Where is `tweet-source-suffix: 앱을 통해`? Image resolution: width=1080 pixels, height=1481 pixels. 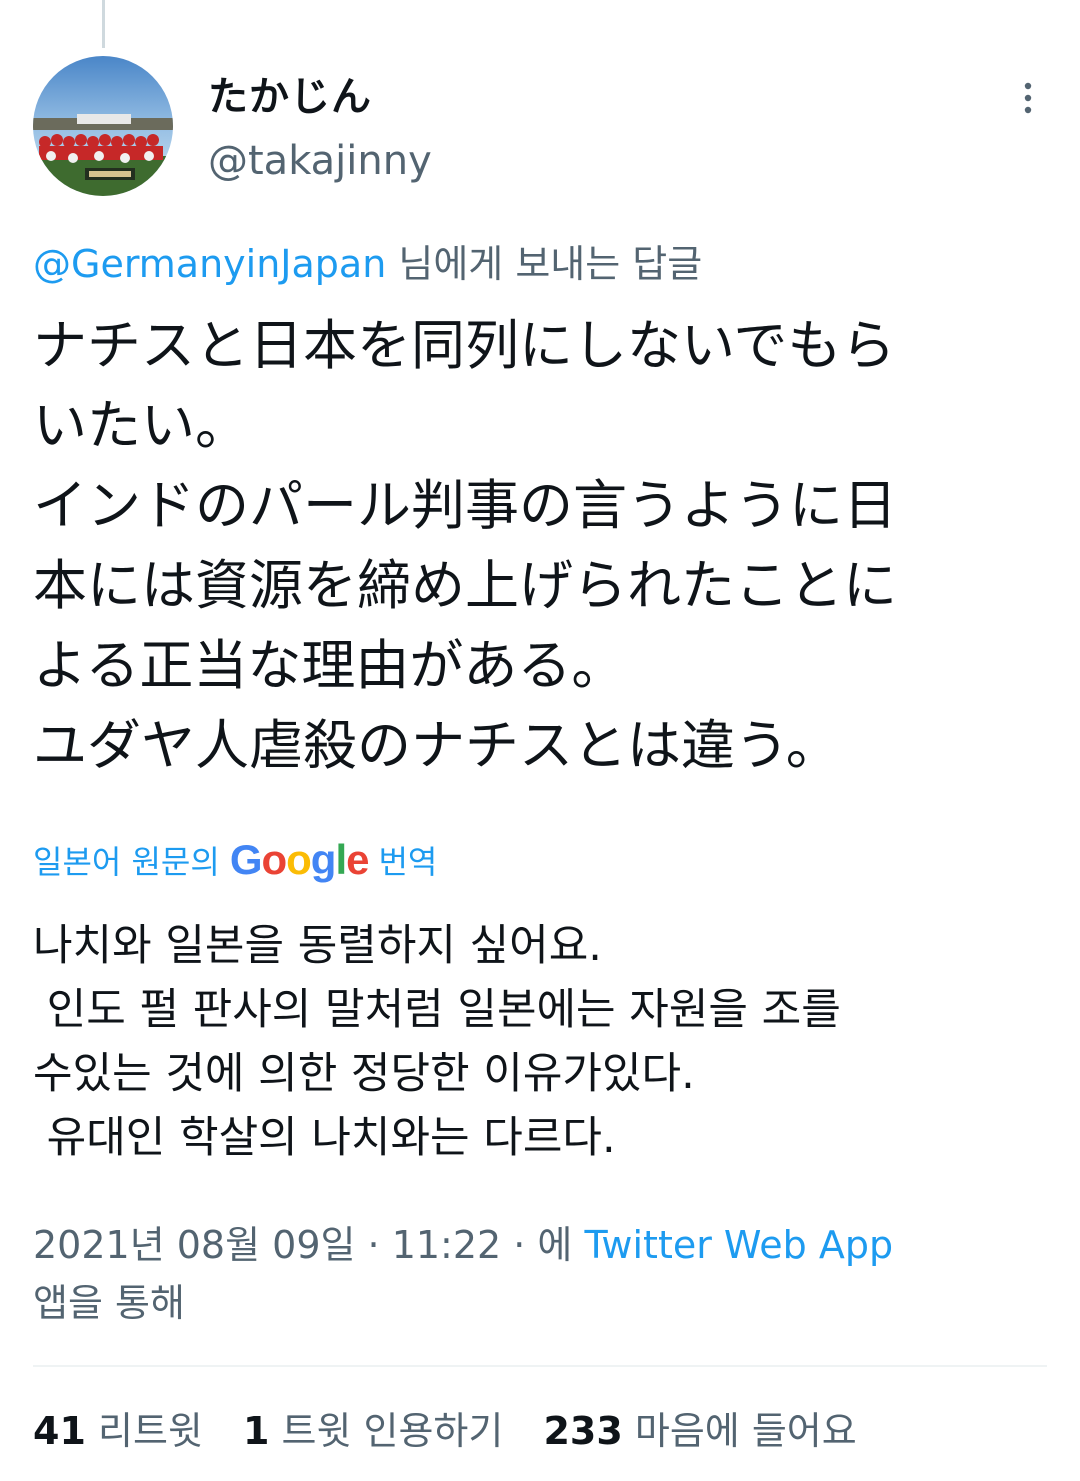
tweet-source-suffix: 앱을 통해 is located at coordinates (109, 1303).